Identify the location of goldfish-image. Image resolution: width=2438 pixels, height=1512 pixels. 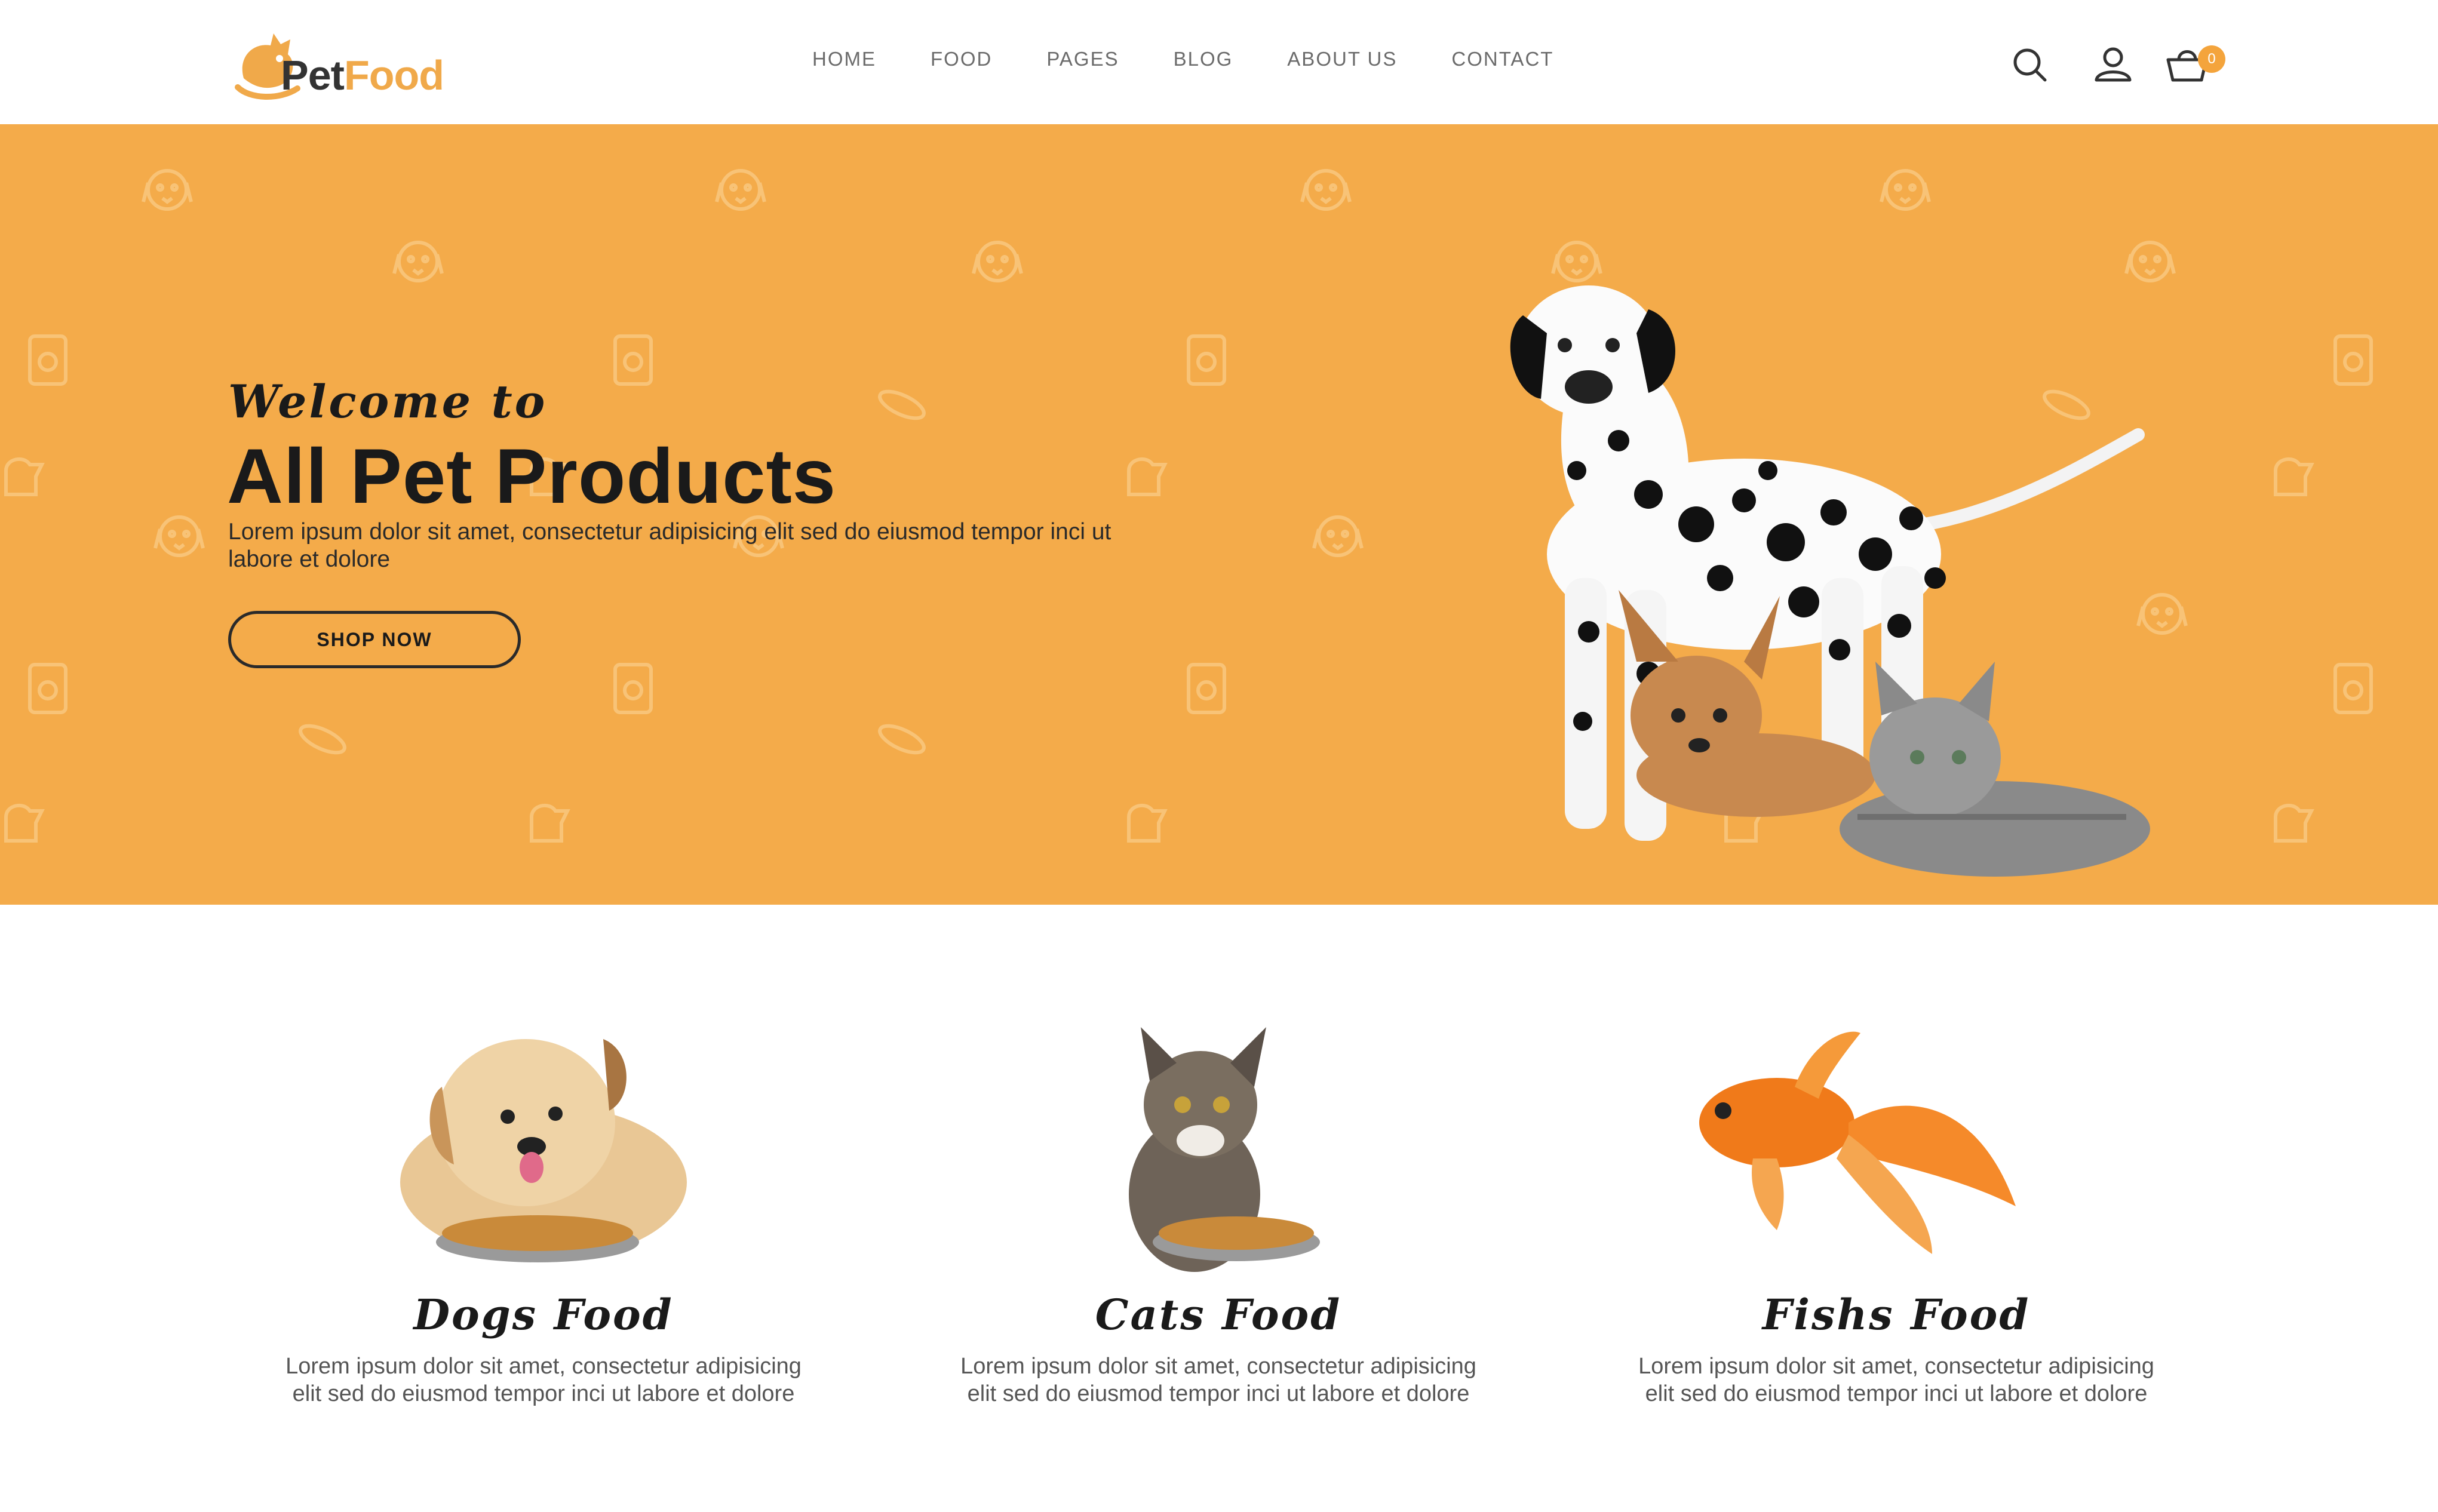
(1857, 1142).